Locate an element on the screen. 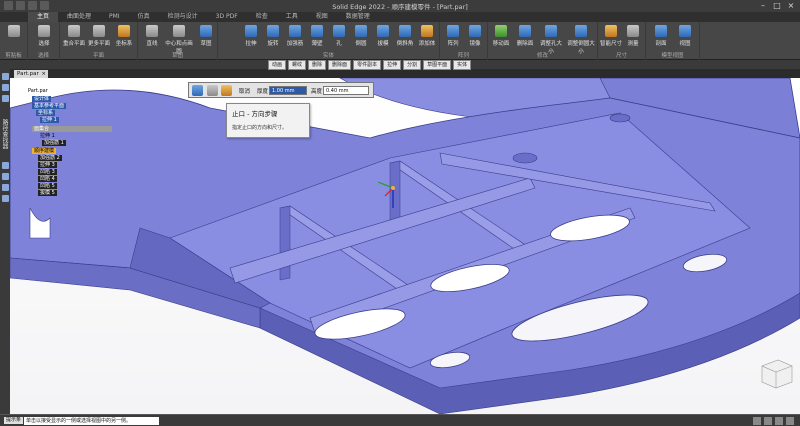  thickness-input: 1.00 mm is located at coordinates (288, 90).